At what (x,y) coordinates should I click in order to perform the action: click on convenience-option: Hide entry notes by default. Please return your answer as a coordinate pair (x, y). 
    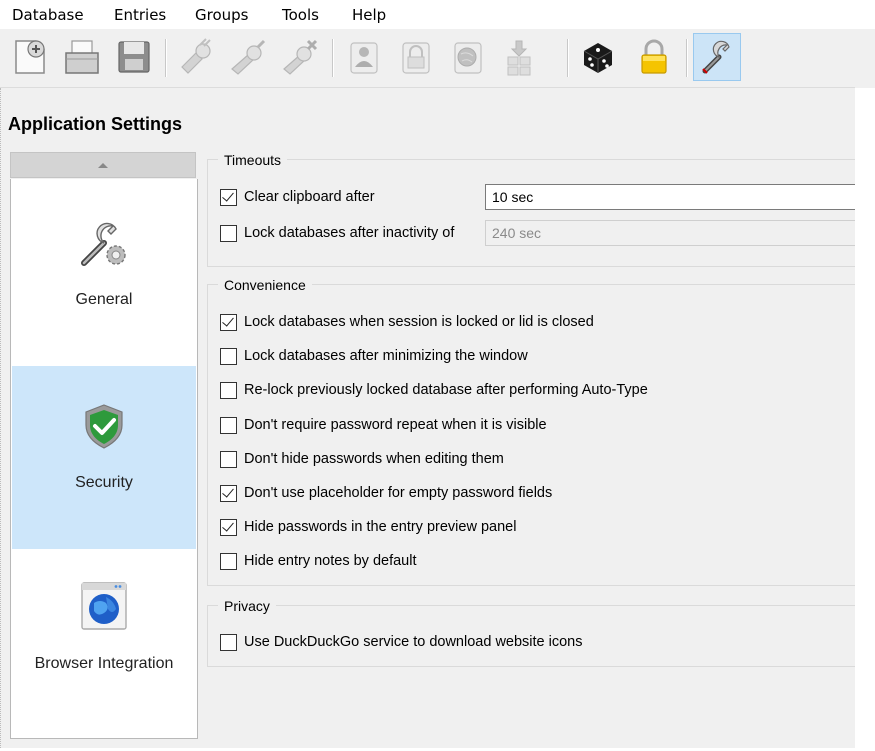
    Looking at the image, I should click on (318, 561).